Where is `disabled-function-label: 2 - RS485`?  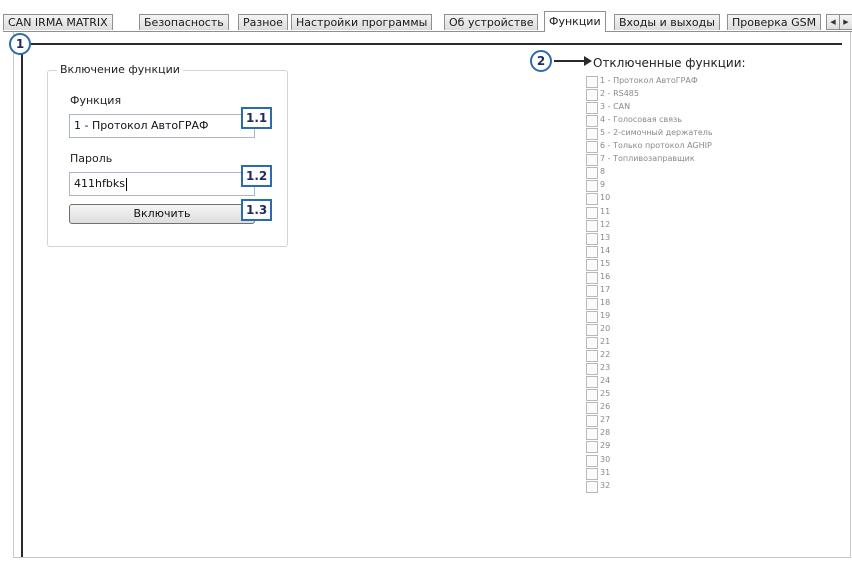 disabled-function-label: 2 - RS485 is located at coordinates (619, 93).